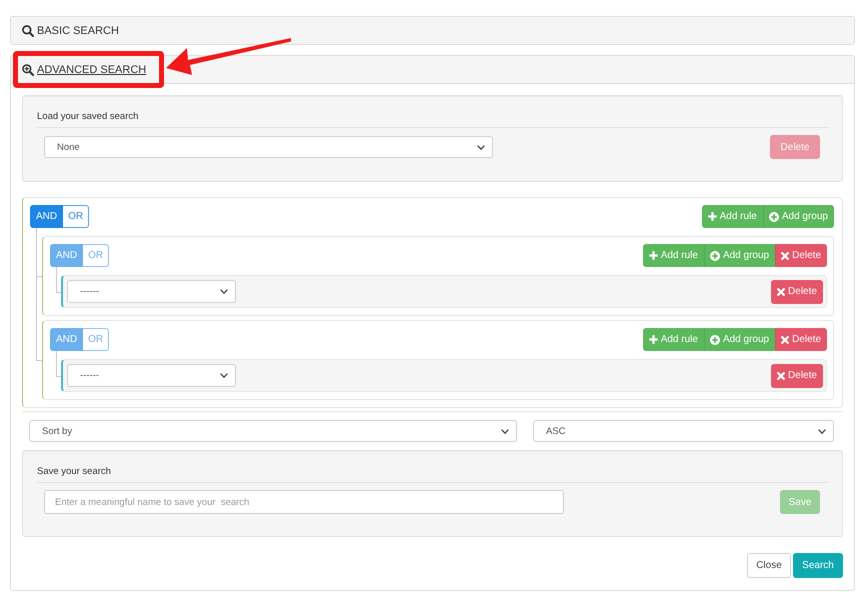 The width and height of the screenshot is (865, 605). What do you see at coordinates (70, 30) in the screenshot?
I see `basic-search-link: BASIC SEARCH` at bounding box center [70, 30].